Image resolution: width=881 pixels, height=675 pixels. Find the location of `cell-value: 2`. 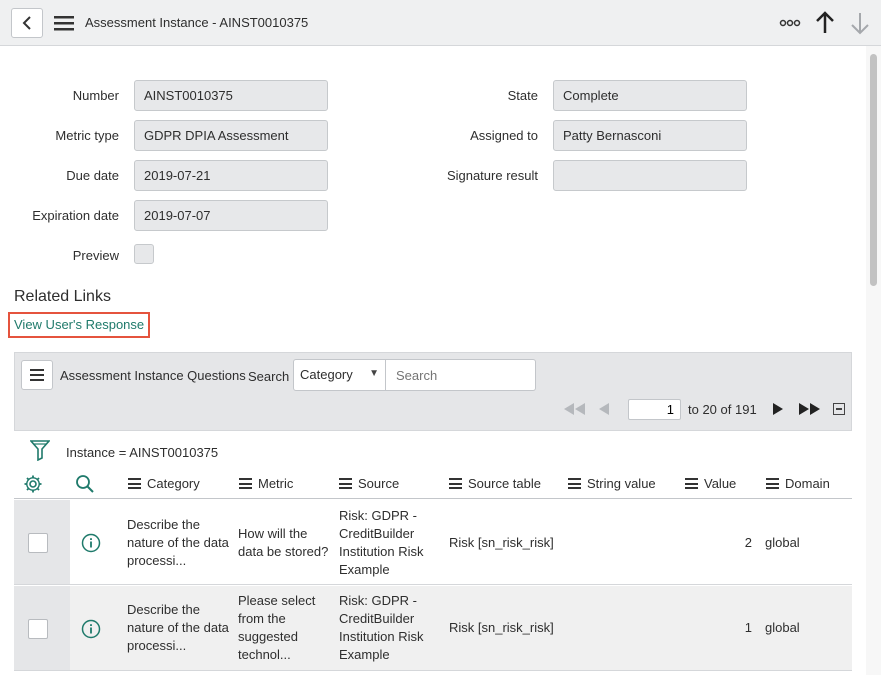

cell-value: 2 is located at coordinates (748, 542).